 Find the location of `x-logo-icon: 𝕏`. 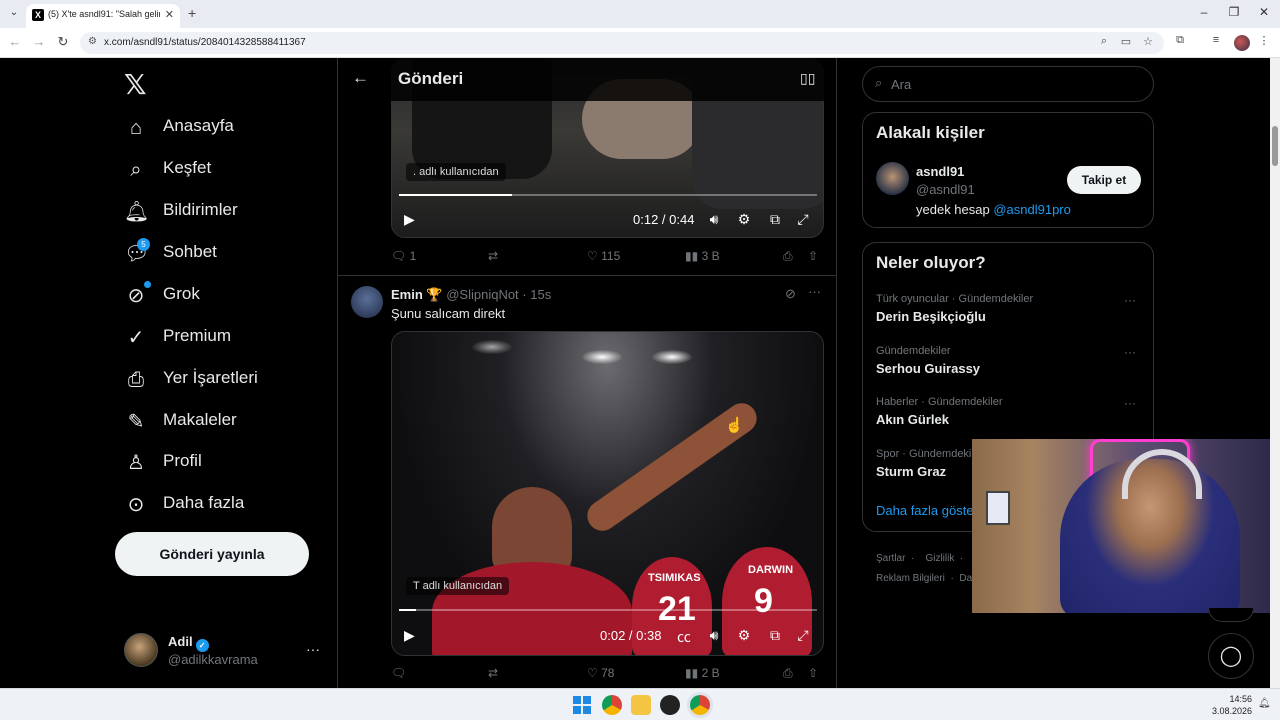

x-logo-icon: 𝕏 is located at coordinates (135, 84).